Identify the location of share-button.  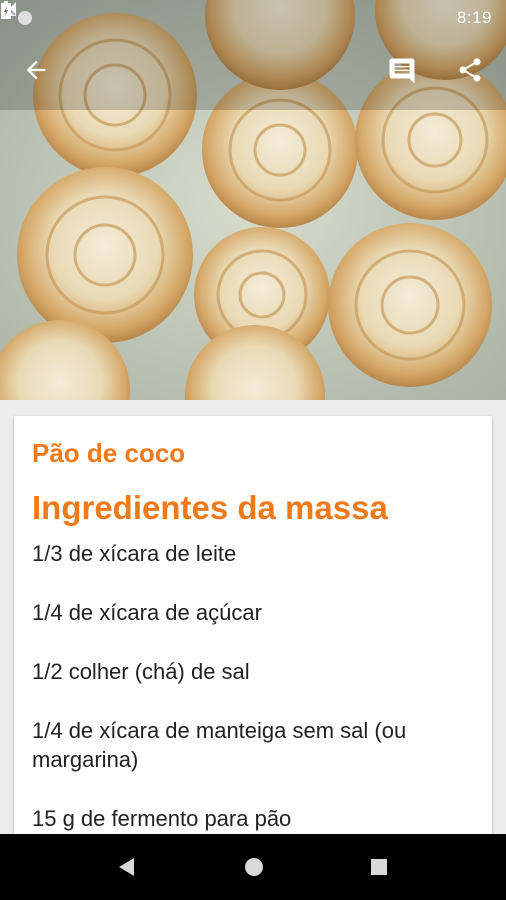
(473, 73).